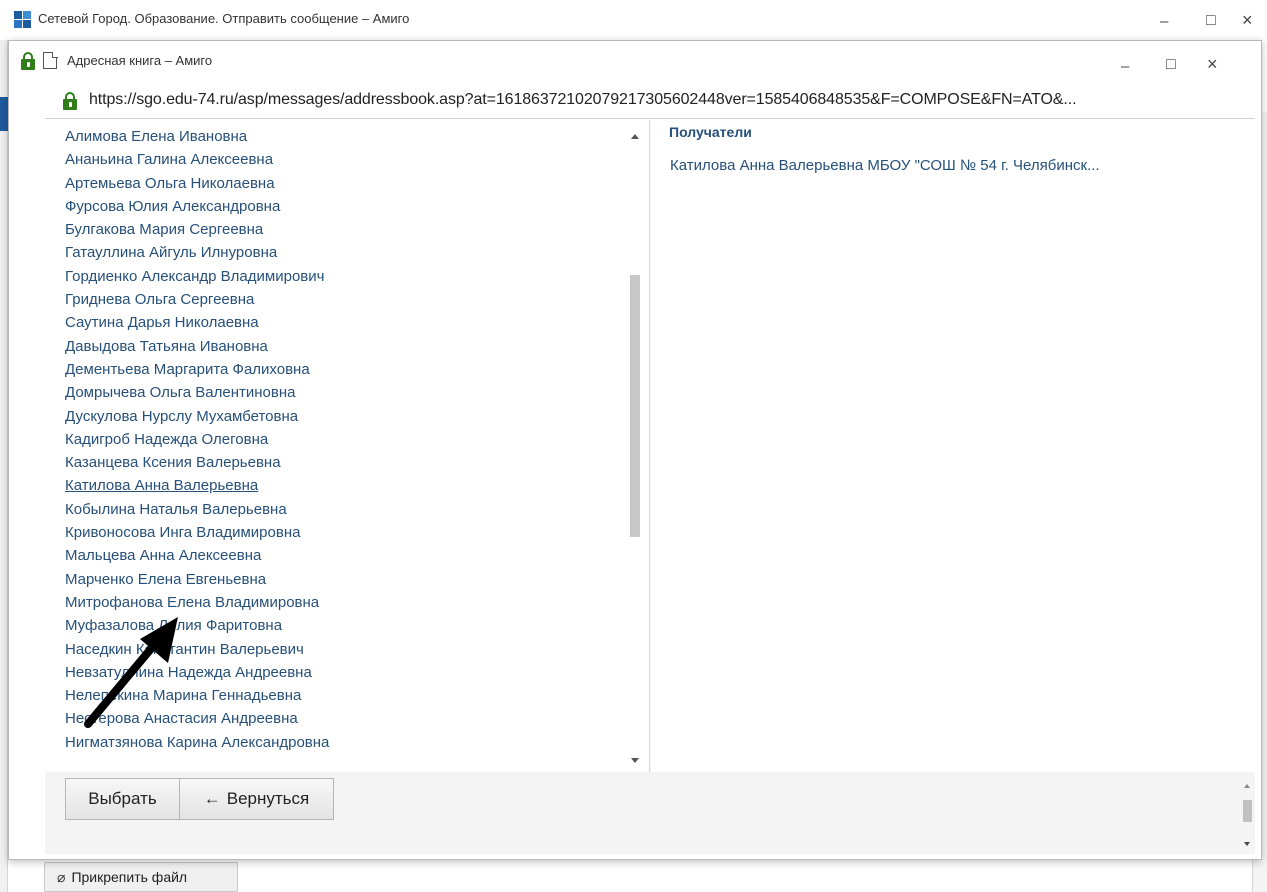 This screenshot has height=892, width=1267. Describe the element at coordinates (140, 60) in the screenshot. I see `popup-title: Адресная книга – Амиго` at that location.